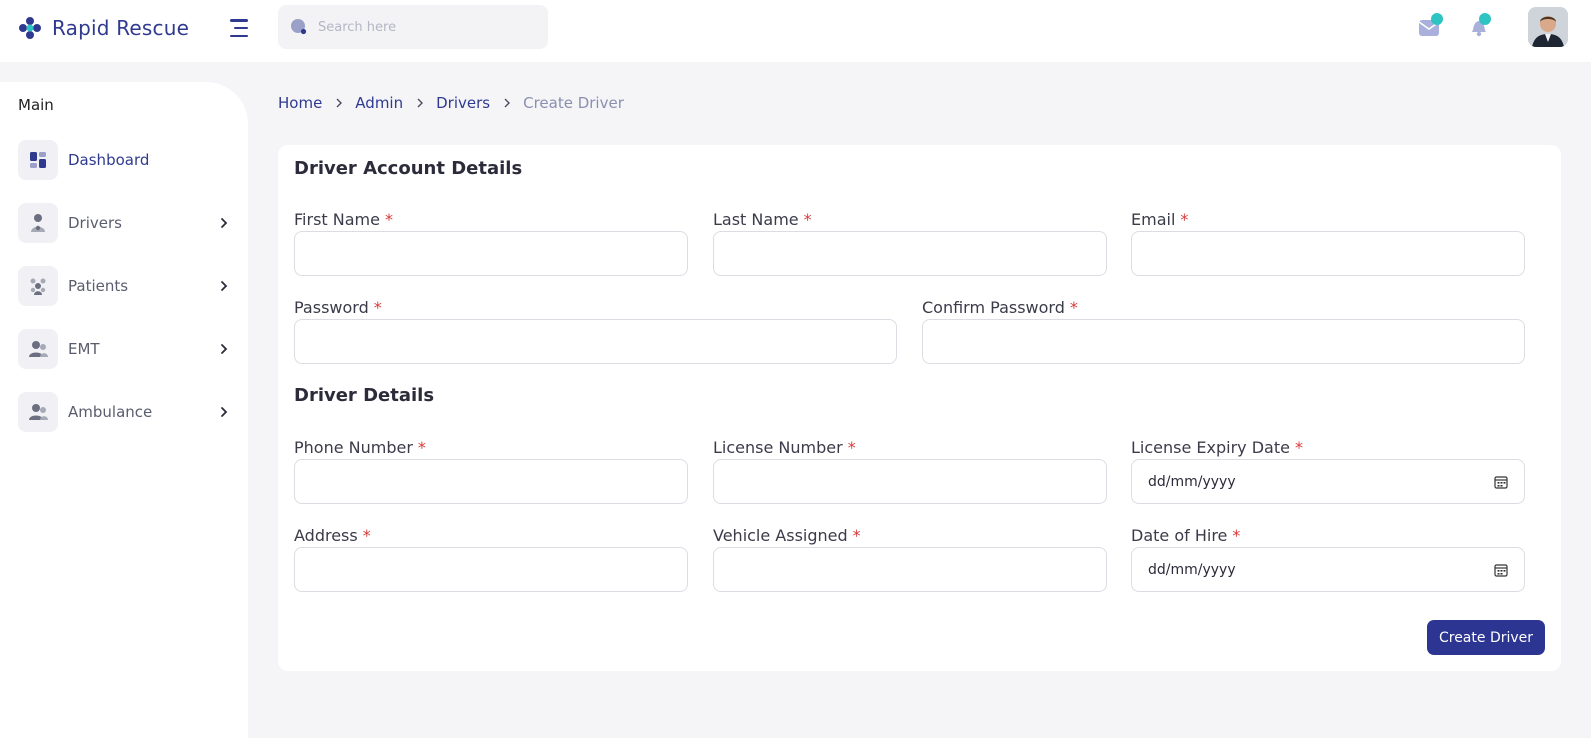 This screenshot has height=738, width=1591. I want to click on app-name: Rapid Rescue, so click(121, 28).